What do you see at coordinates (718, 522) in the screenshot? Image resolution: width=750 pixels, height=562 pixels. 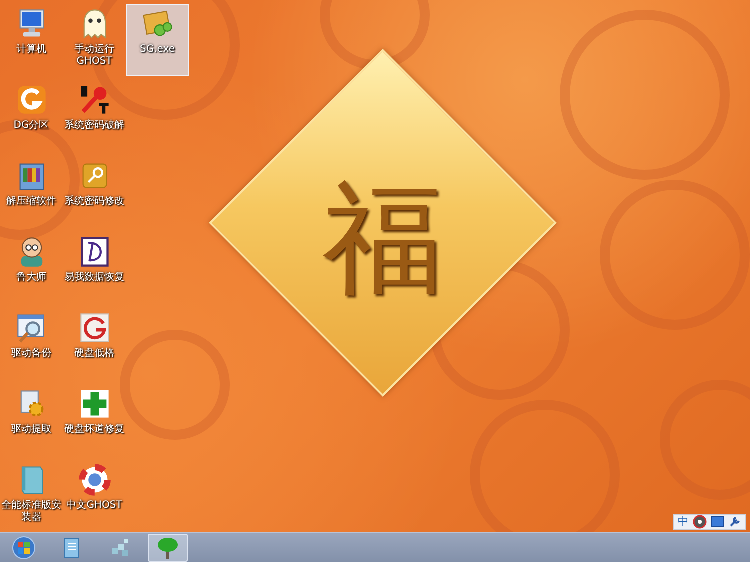 I see `monitor-icon` at bounding box center [718, 522].